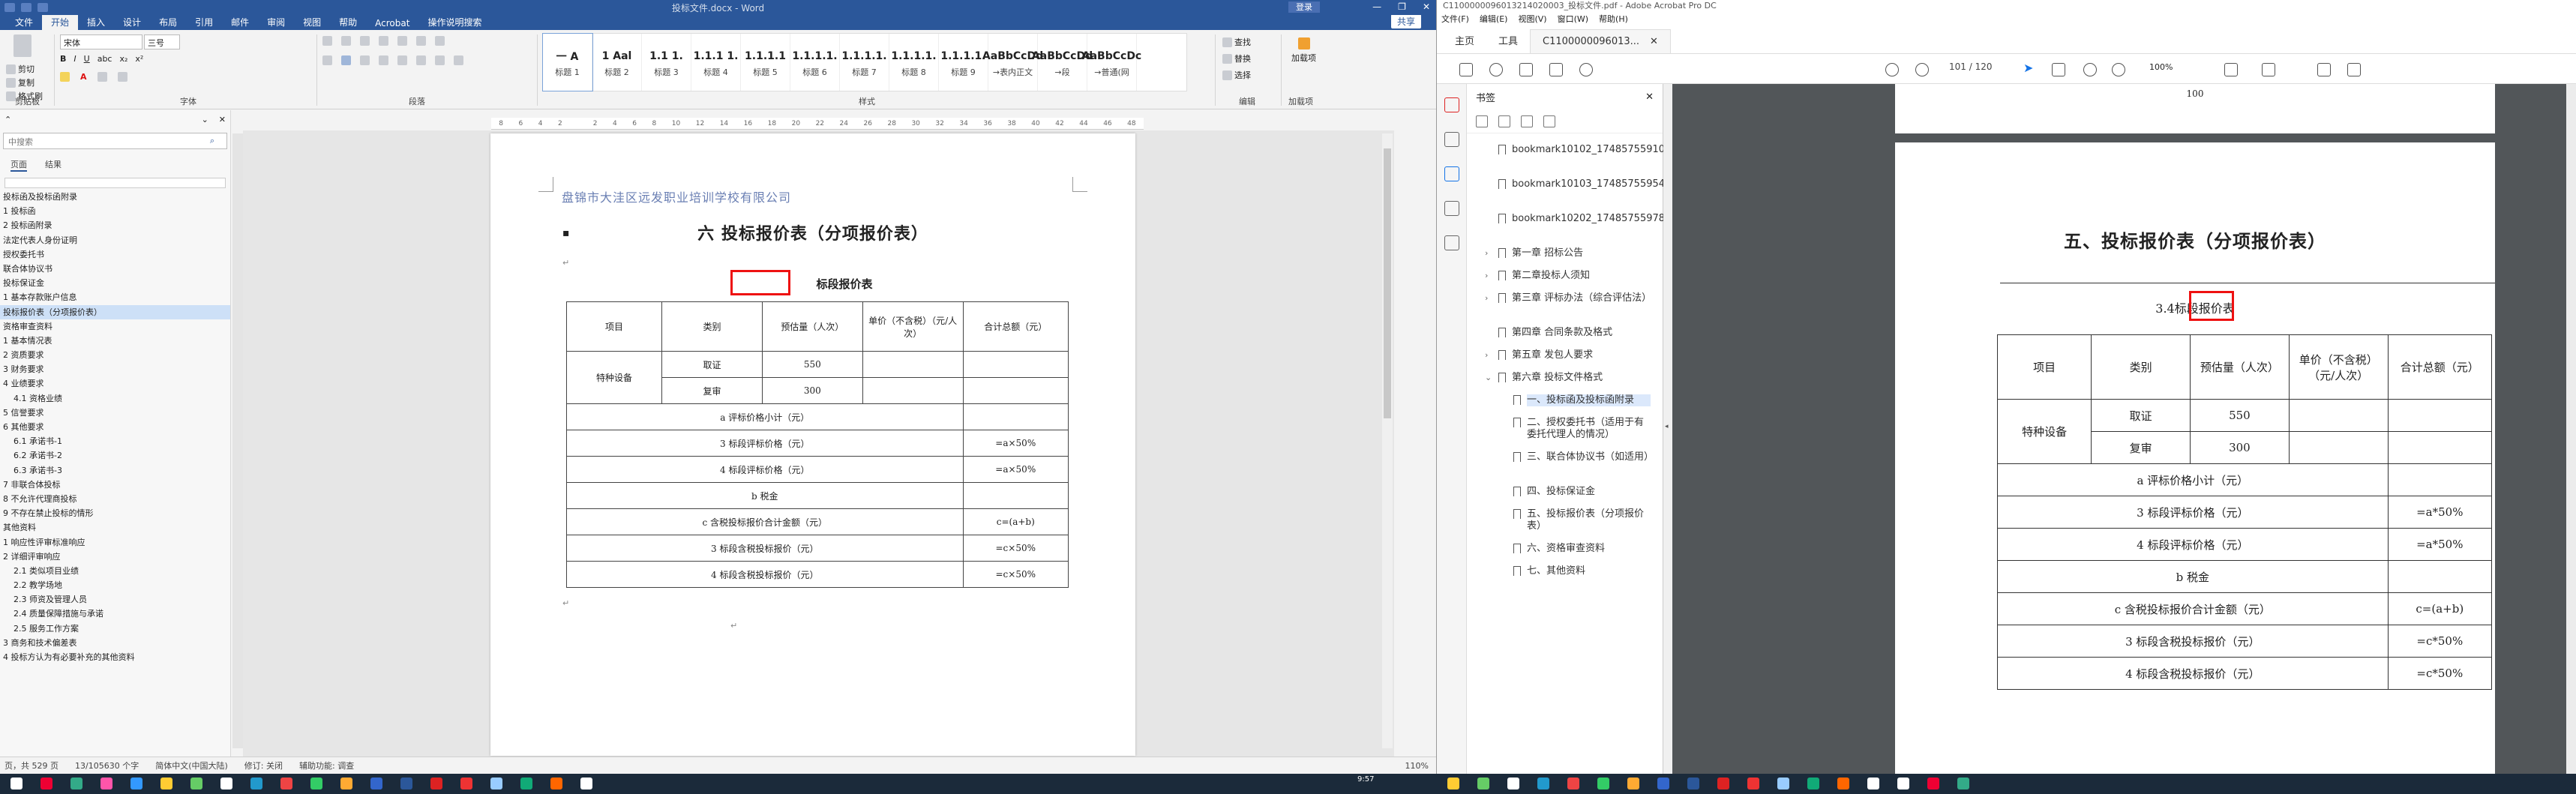  Describe the element at coordinates (365, 60) in the screenshot. I see `align-right-icon` at that location.